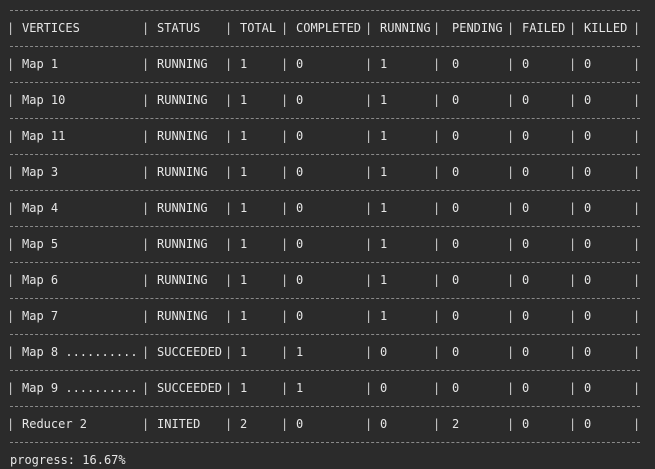  Describe the element at coordinates (55, 424) in the screenshot. I see `table-cell: Reducer 2` at that location.